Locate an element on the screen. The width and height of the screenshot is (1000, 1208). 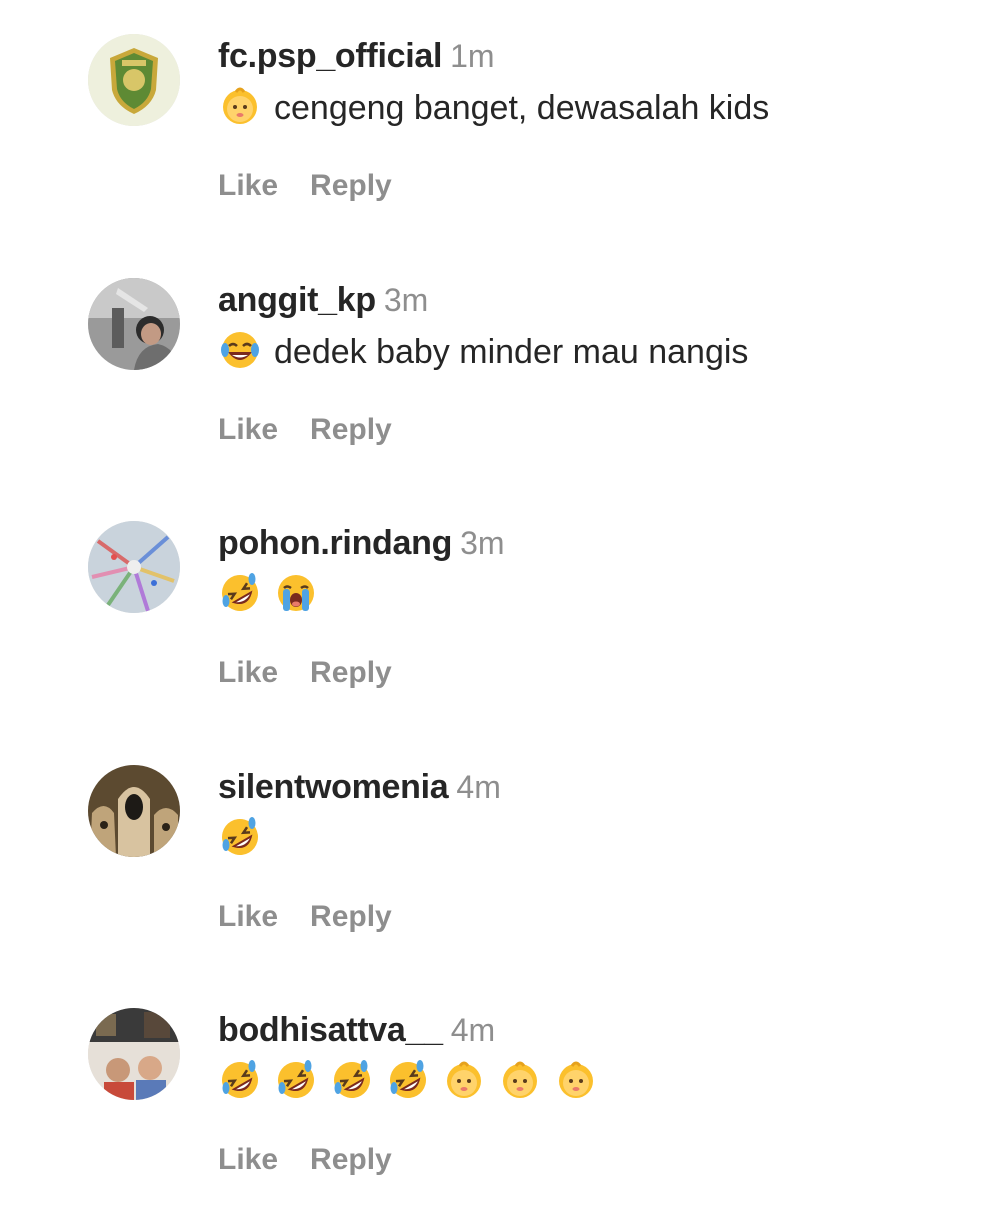
colorful-pattern-avatar is located at coordinates (134, 567).